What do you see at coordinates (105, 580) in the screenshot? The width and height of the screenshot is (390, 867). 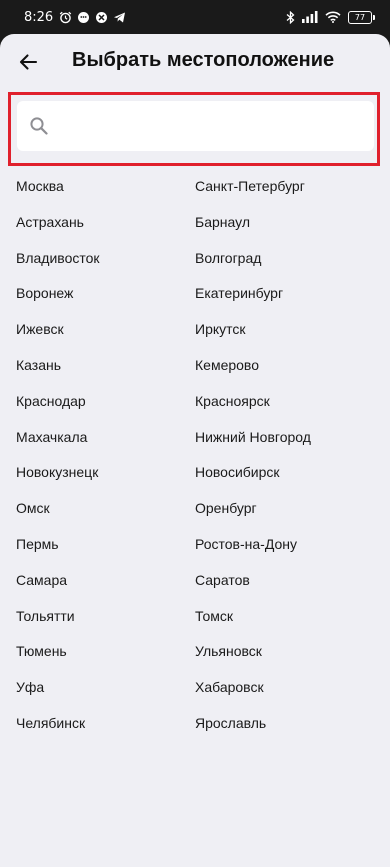 I see `city-item: Самара` at bounding box center [105, 580].